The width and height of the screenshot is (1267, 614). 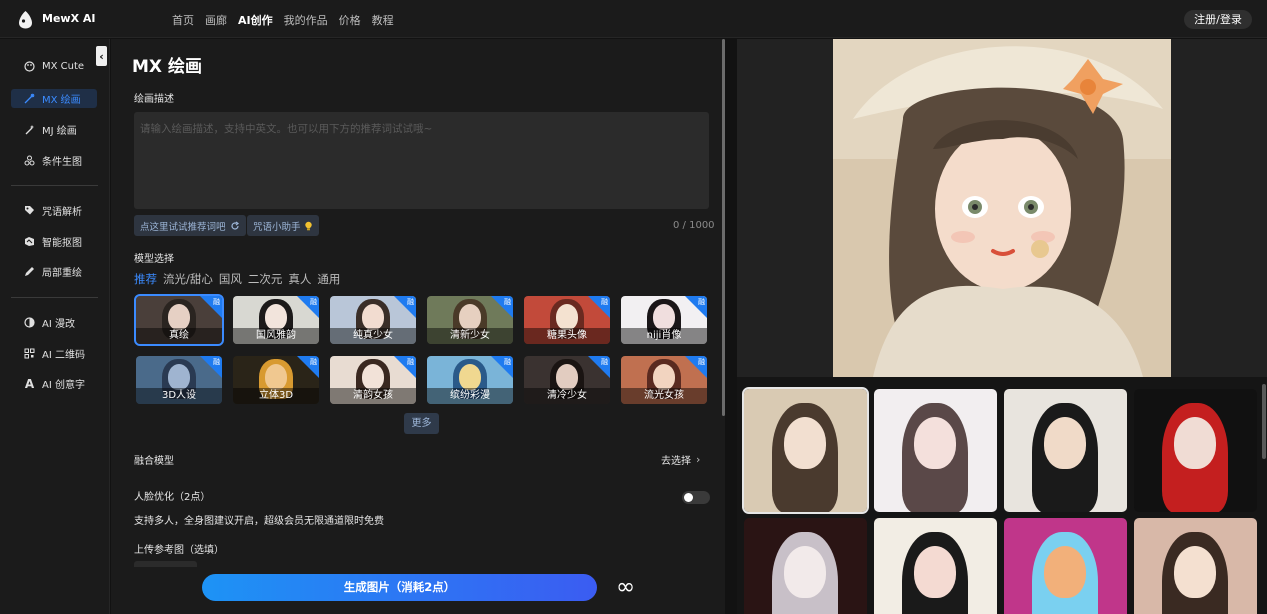 What do you see at coordinates (373, 336) in the screenshot?
I see `model-label: 纯真少女` at bounding box center [373, 336].